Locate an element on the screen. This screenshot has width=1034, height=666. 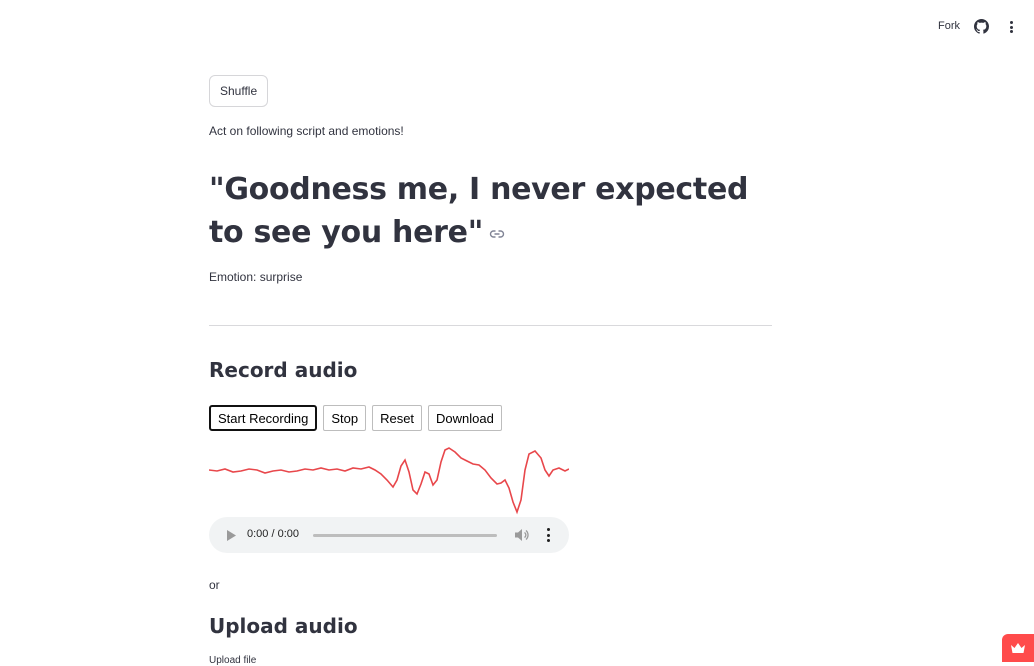
anchor-link-icon is located at coordinates (497, 234).